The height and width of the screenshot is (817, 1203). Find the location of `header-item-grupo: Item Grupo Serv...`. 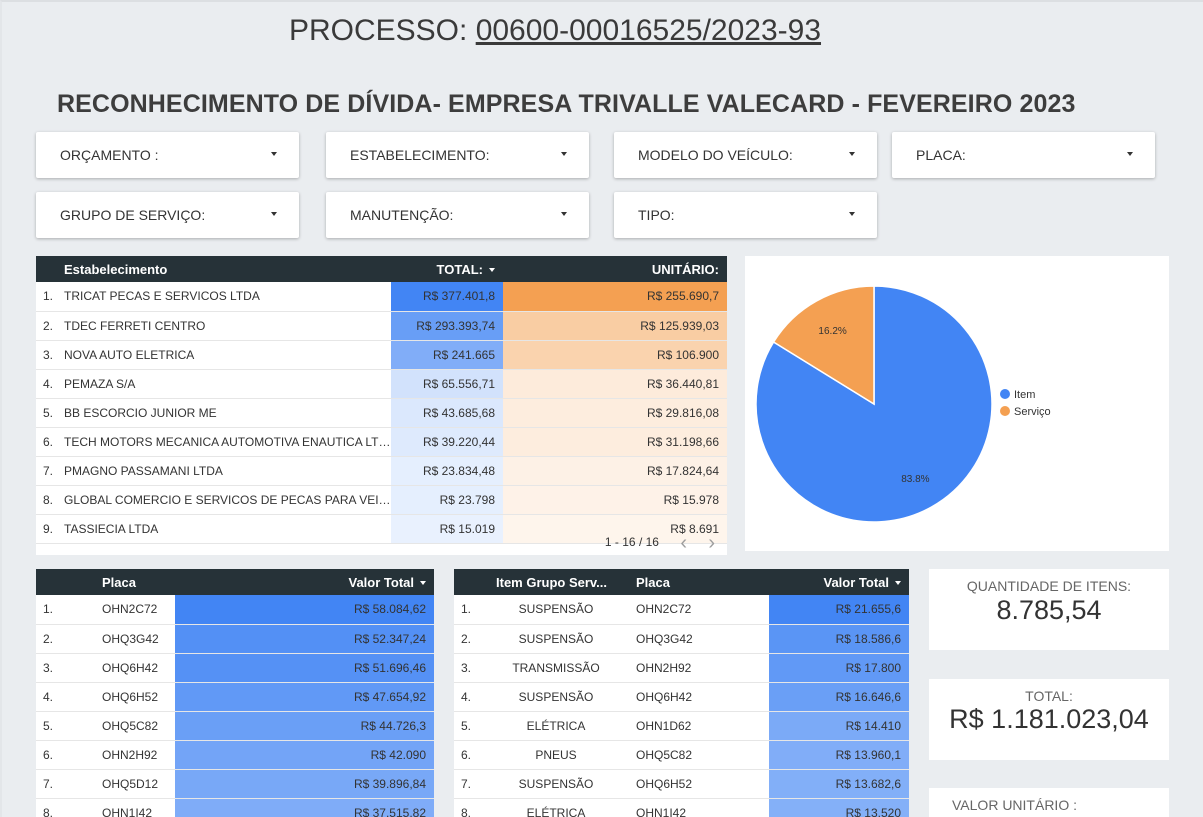

header-item-grupo: Item Grupo Serv... is located at coordinates (556, 582).